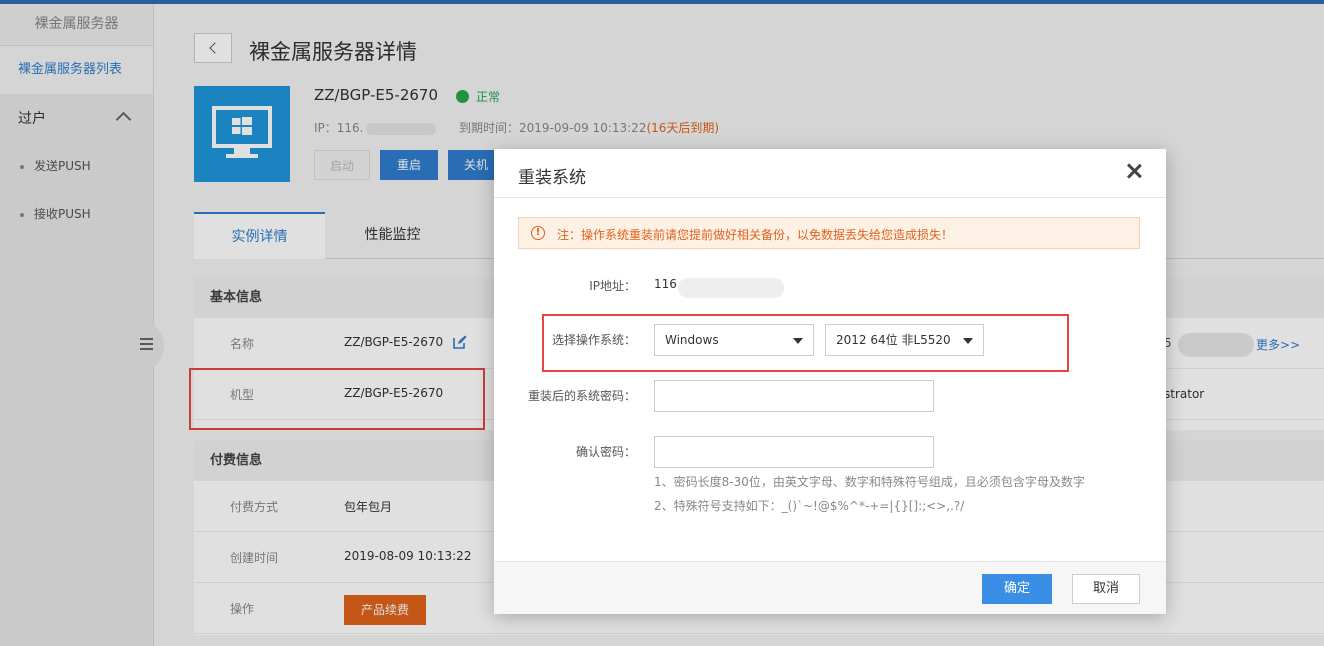 The image size is (1324, 646). Describe the element at coordinates (692, 340) in the screenshot. I see `os-family-value: Windows` at that location.